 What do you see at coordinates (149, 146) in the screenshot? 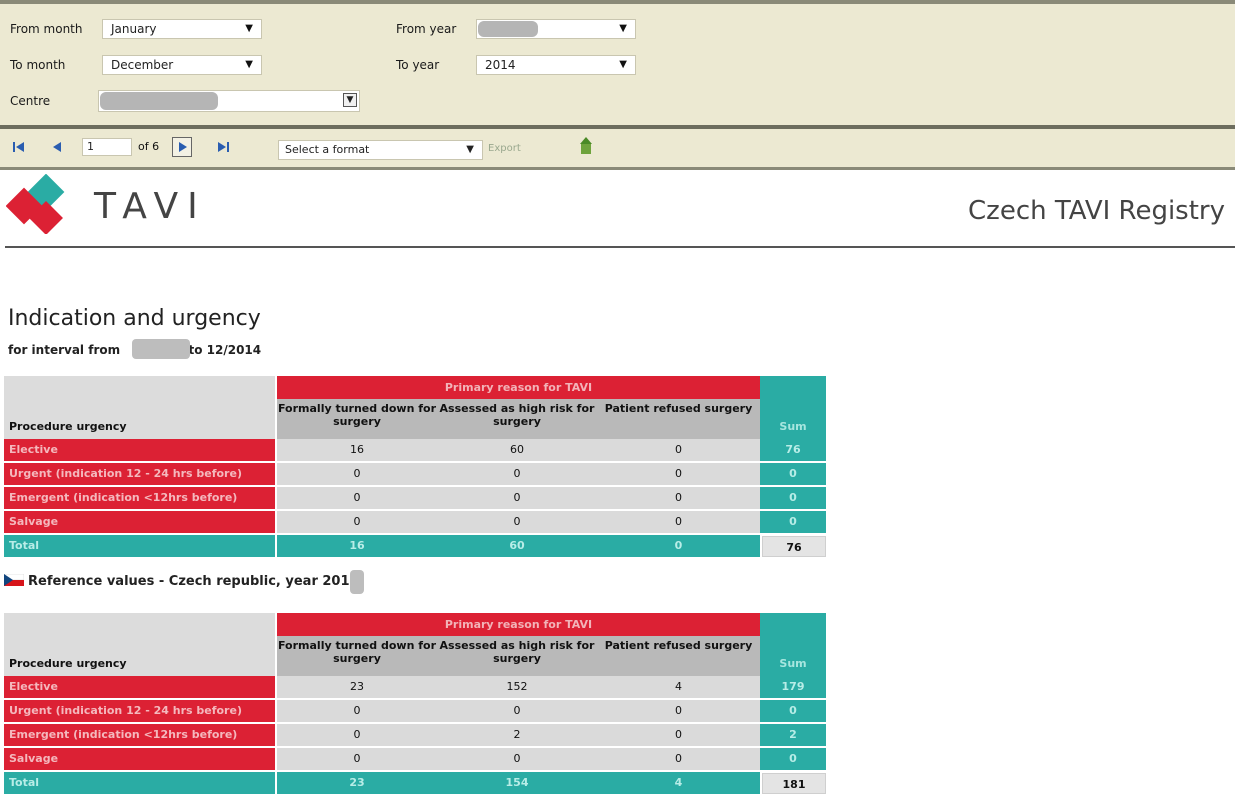
I see `page-count-text: of 6` at bounding box center [149, 146].